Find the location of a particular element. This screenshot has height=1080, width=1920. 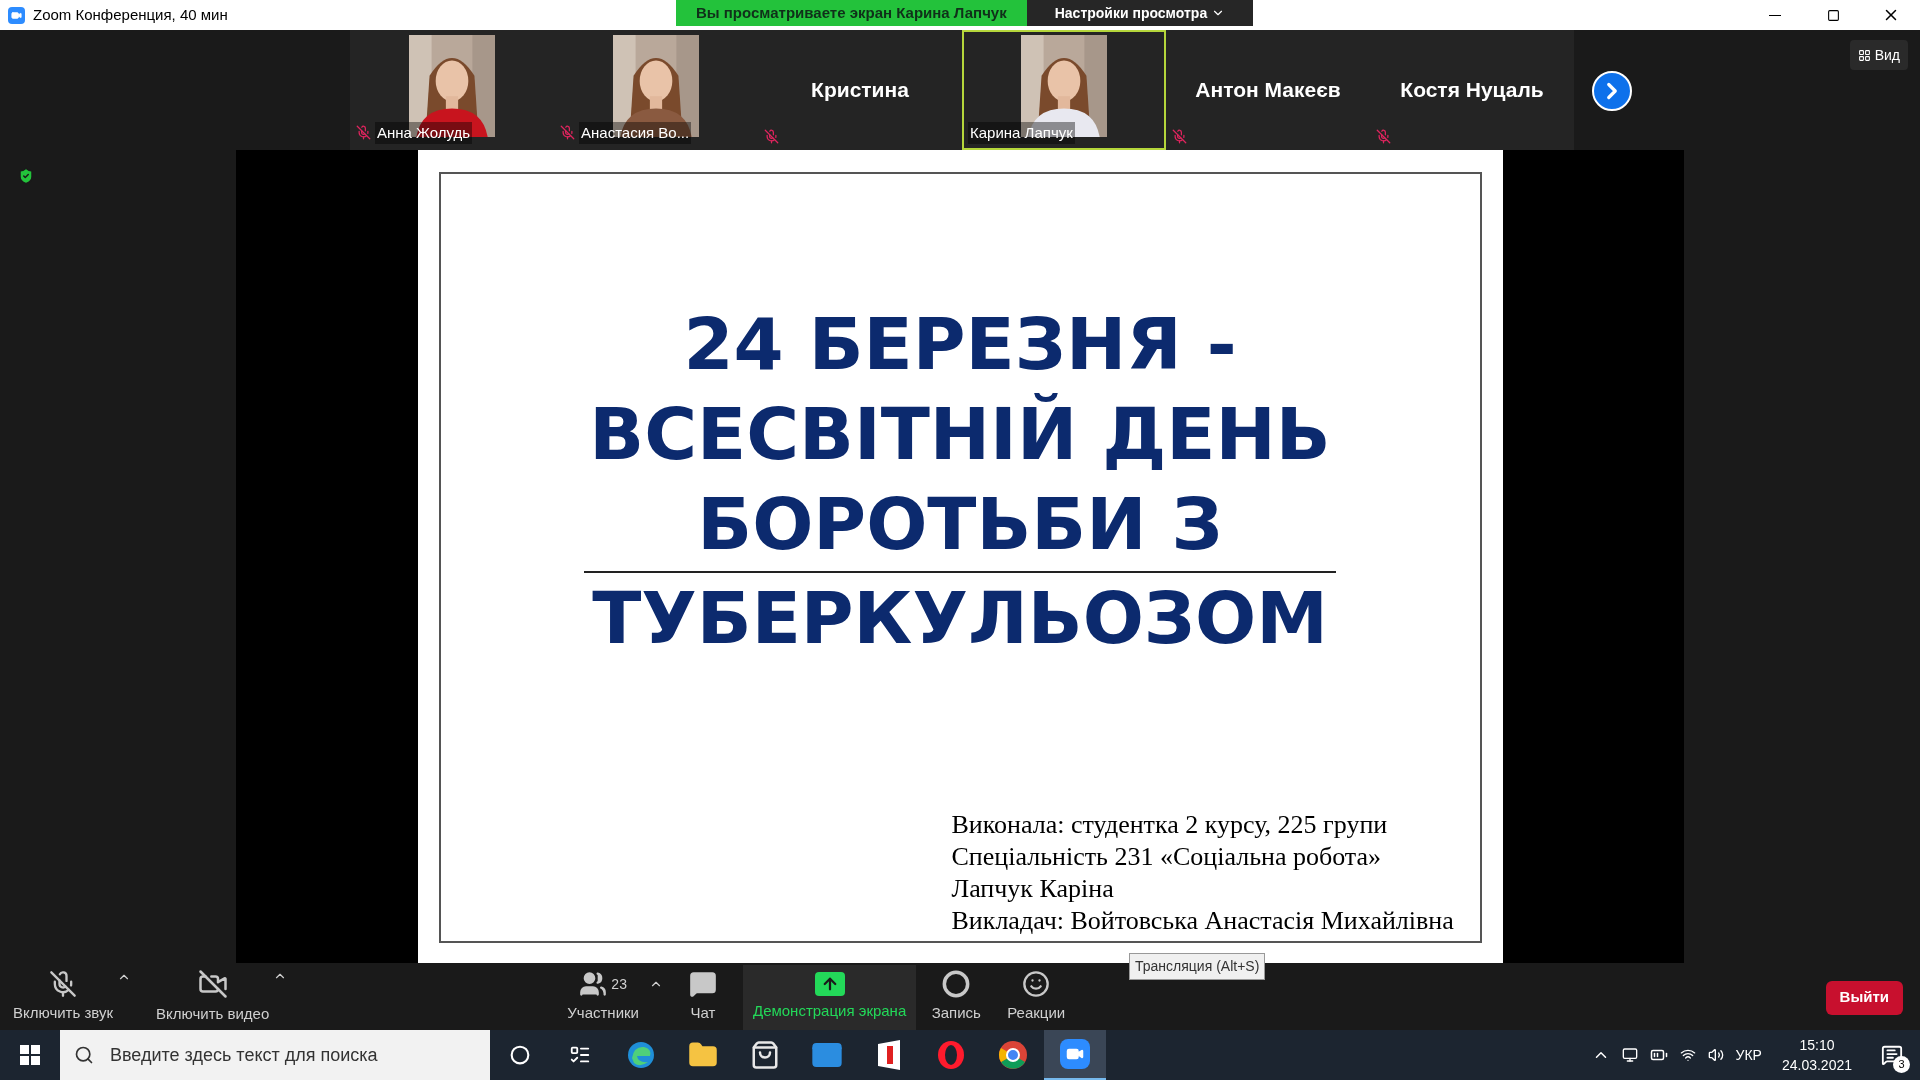

participant-tile: Карина Лапчук is located at coordinates (1064, 90).